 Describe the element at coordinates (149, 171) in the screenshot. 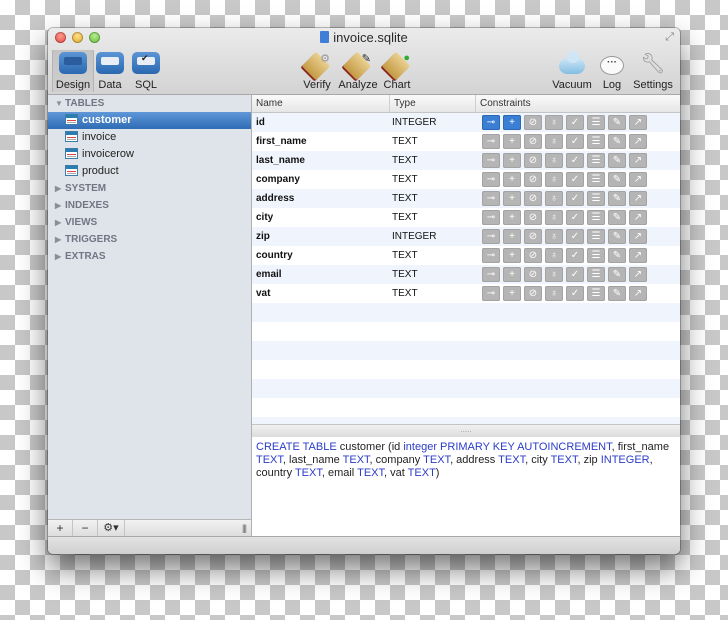

I see `sidebar-item-product: product` at that location.